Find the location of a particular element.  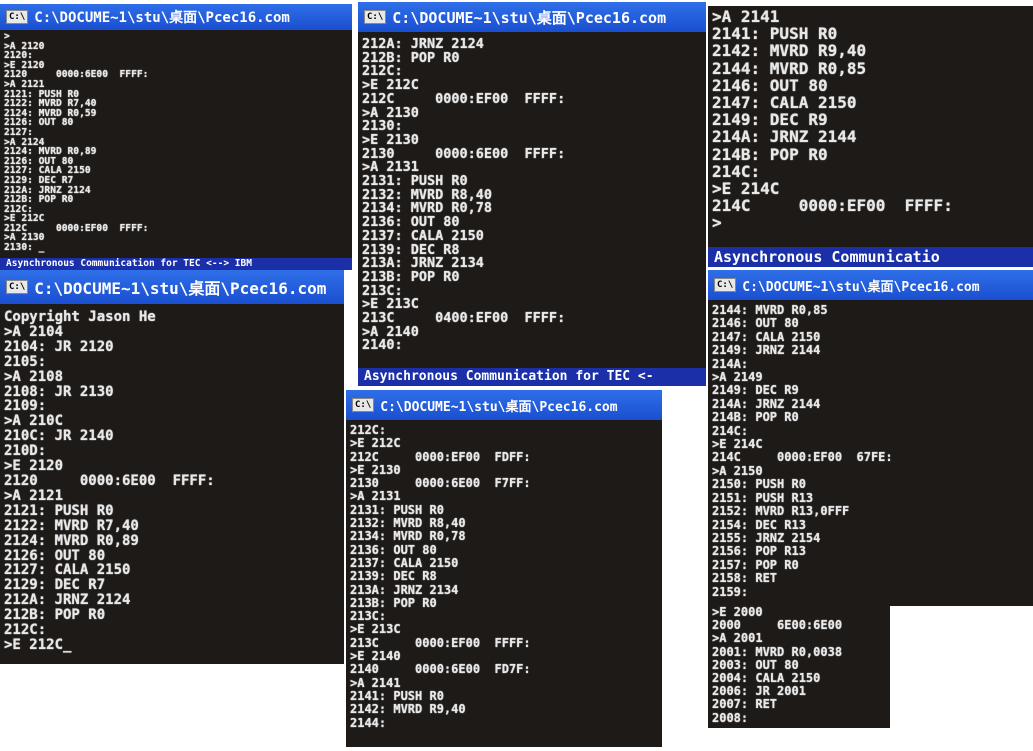

line: 2154: DEC R13 is located at coordinates (759, 524).